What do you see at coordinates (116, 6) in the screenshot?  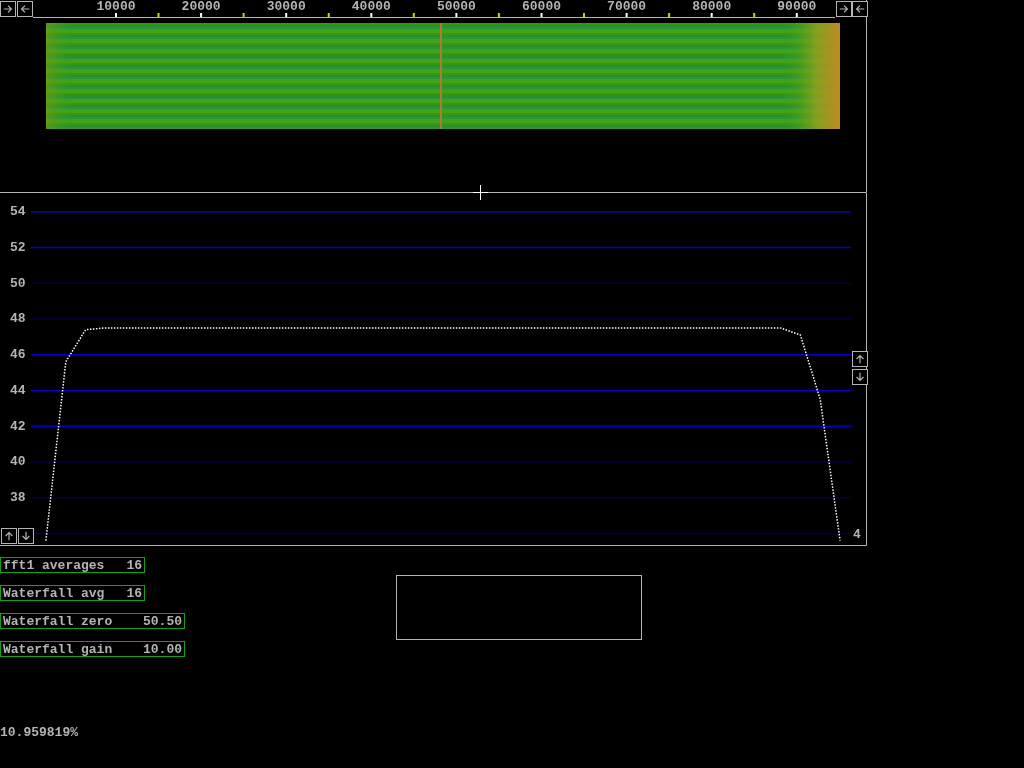 I see `frequency-label: 10000` at bounding box center [116, 6].